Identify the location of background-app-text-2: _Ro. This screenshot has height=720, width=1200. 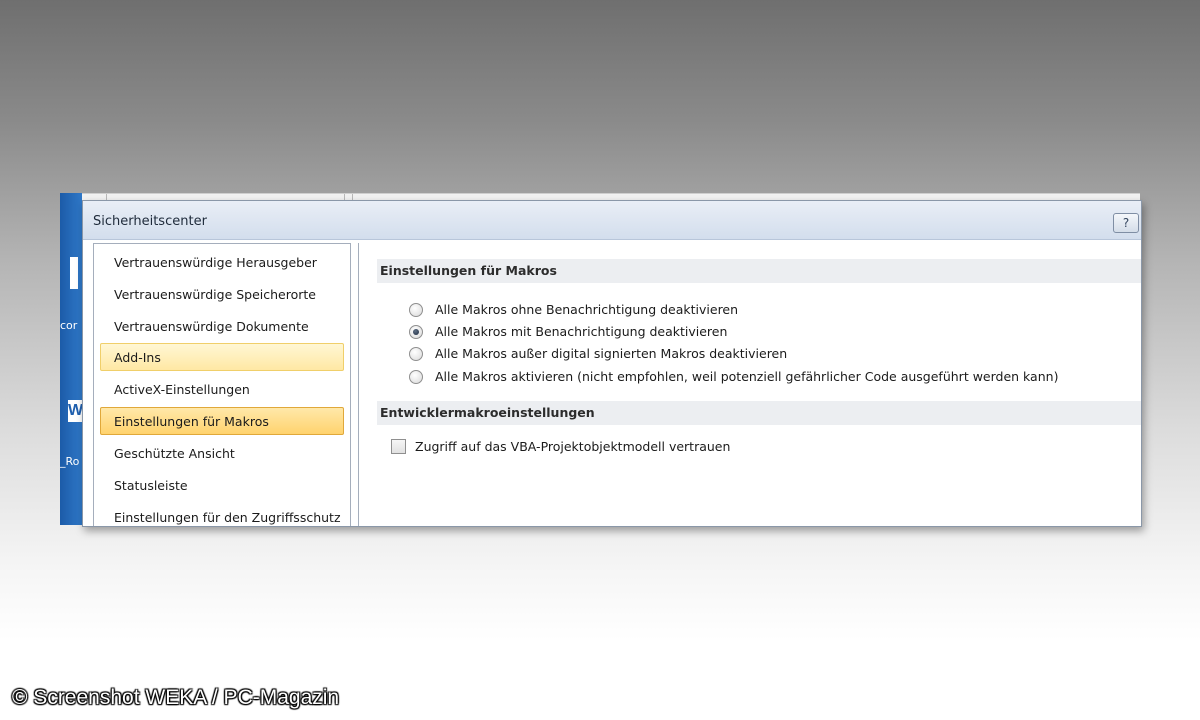
(70, 461).